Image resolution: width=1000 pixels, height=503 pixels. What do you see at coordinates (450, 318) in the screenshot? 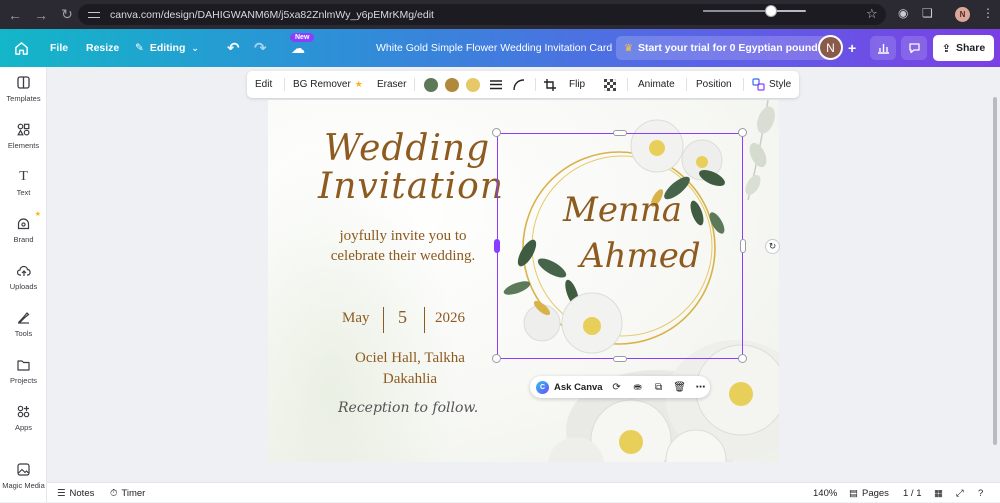
I see `date-year: 2026` at bounding box center [450, 318].